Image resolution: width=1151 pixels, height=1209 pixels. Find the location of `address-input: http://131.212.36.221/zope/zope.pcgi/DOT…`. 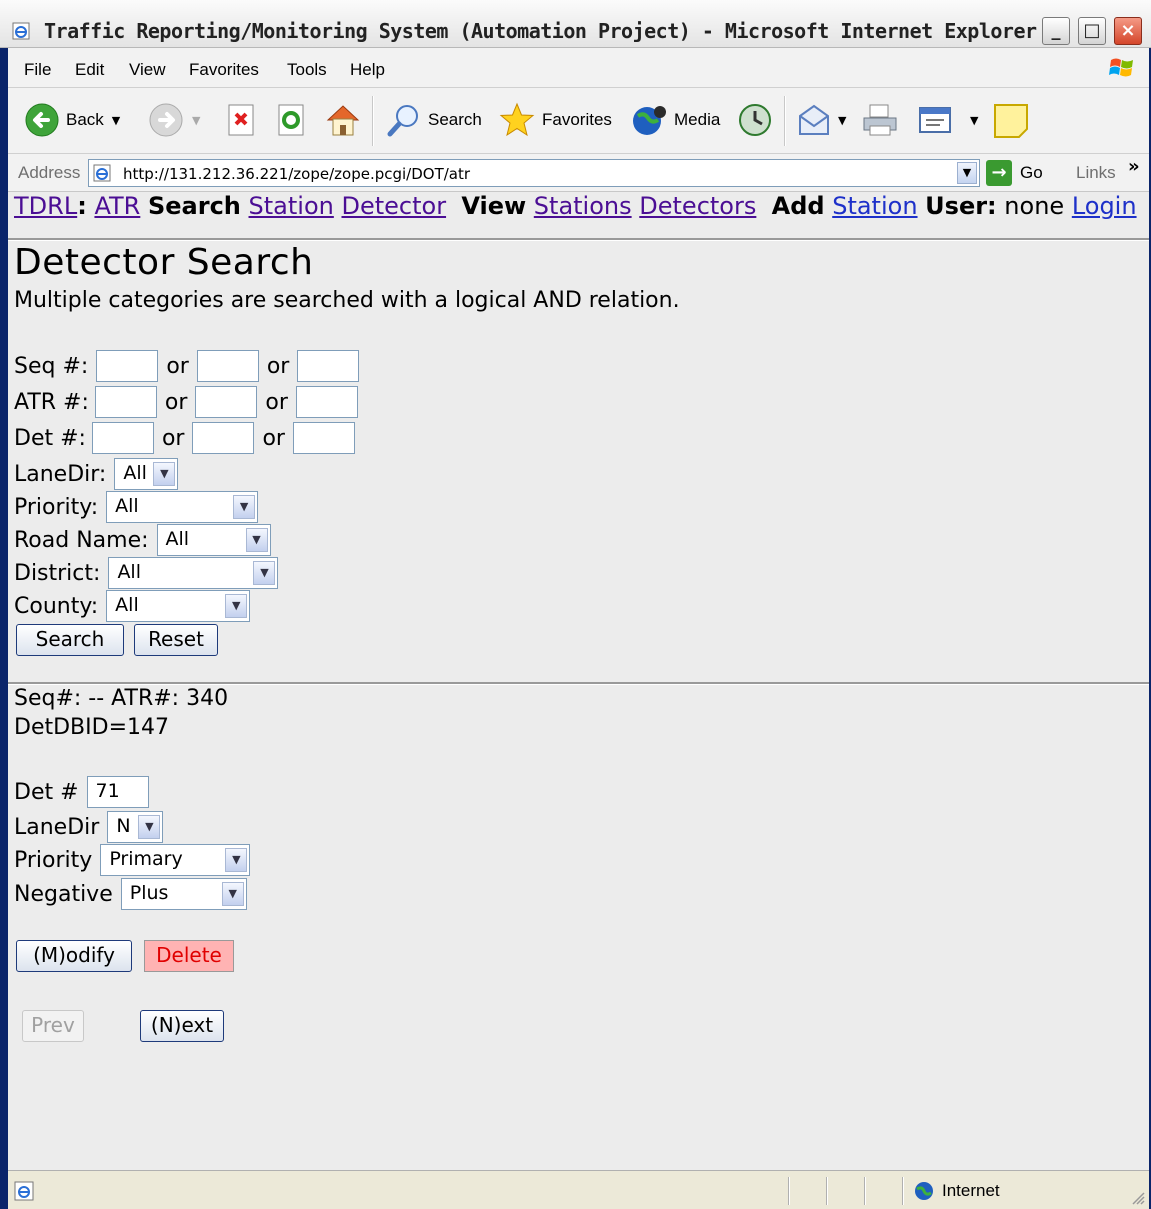

address-input: http://131.212.36.221/zope/zope.pcgi/DOT… is located at coordinates (534, 173).